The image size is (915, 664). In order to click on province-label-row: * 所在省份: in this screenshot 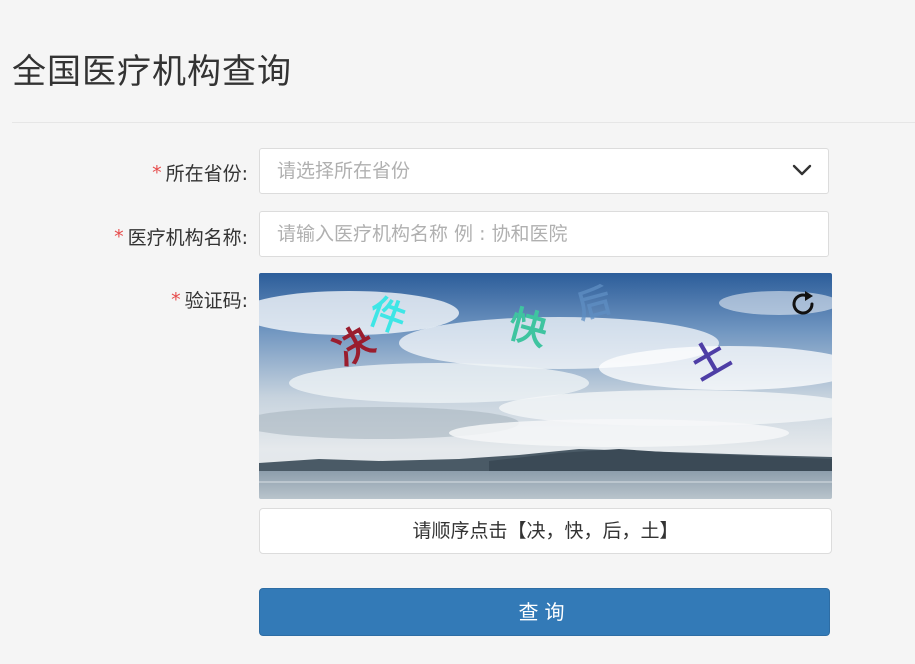, I will do `click(200, 172)`.